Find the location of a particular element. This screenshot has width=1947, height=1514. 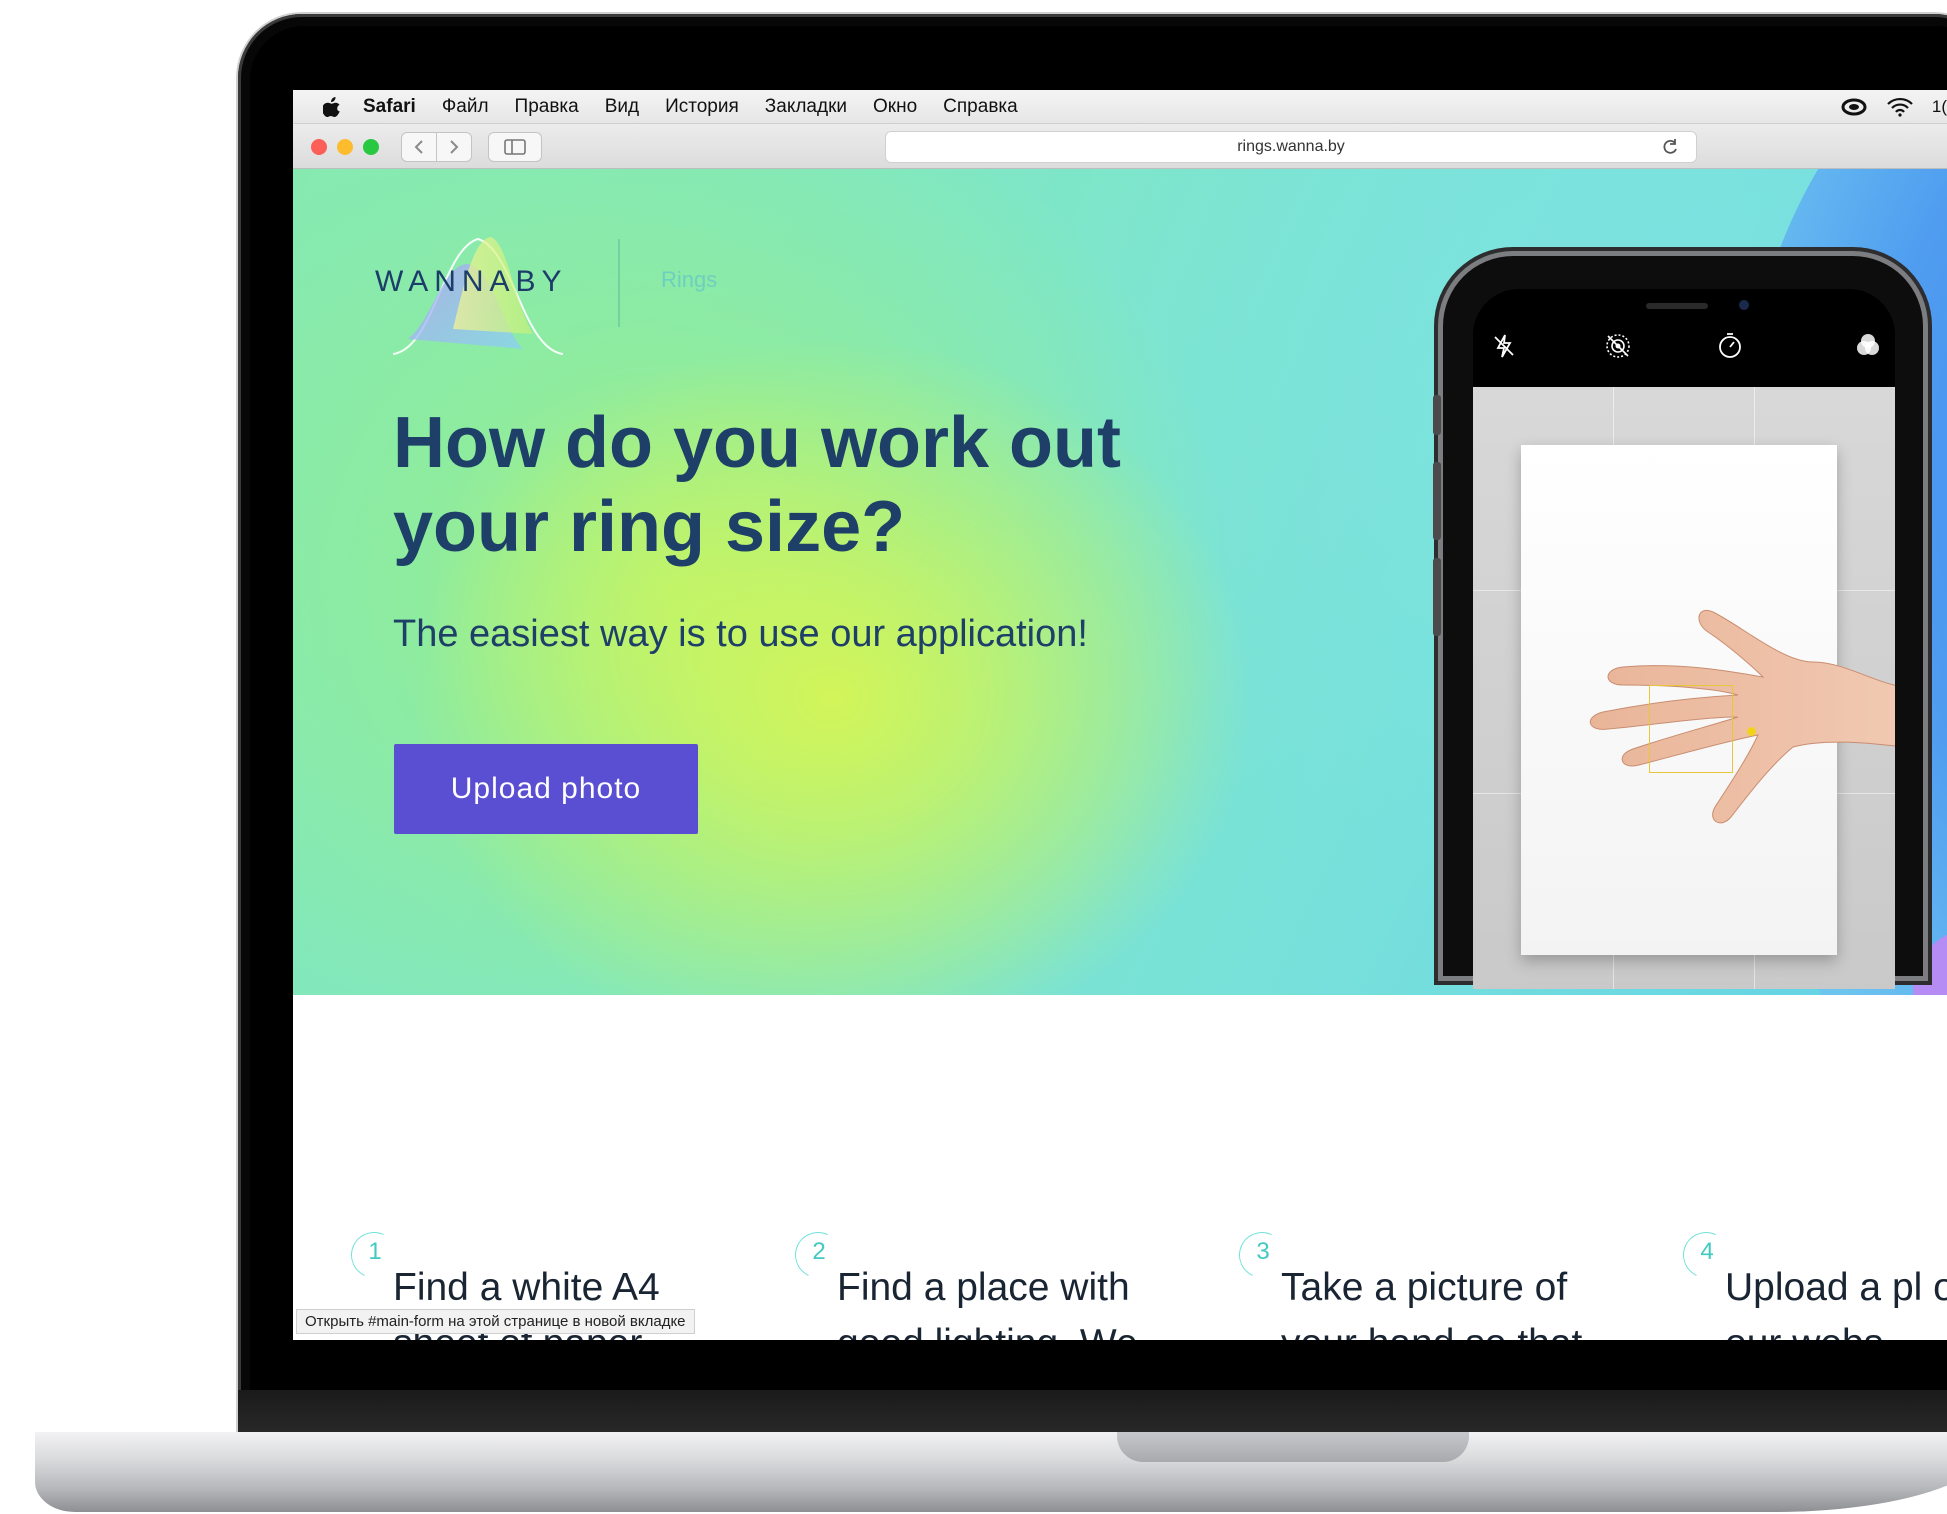

status-clock-partial: 1( is located at coordinates (1939, 106).